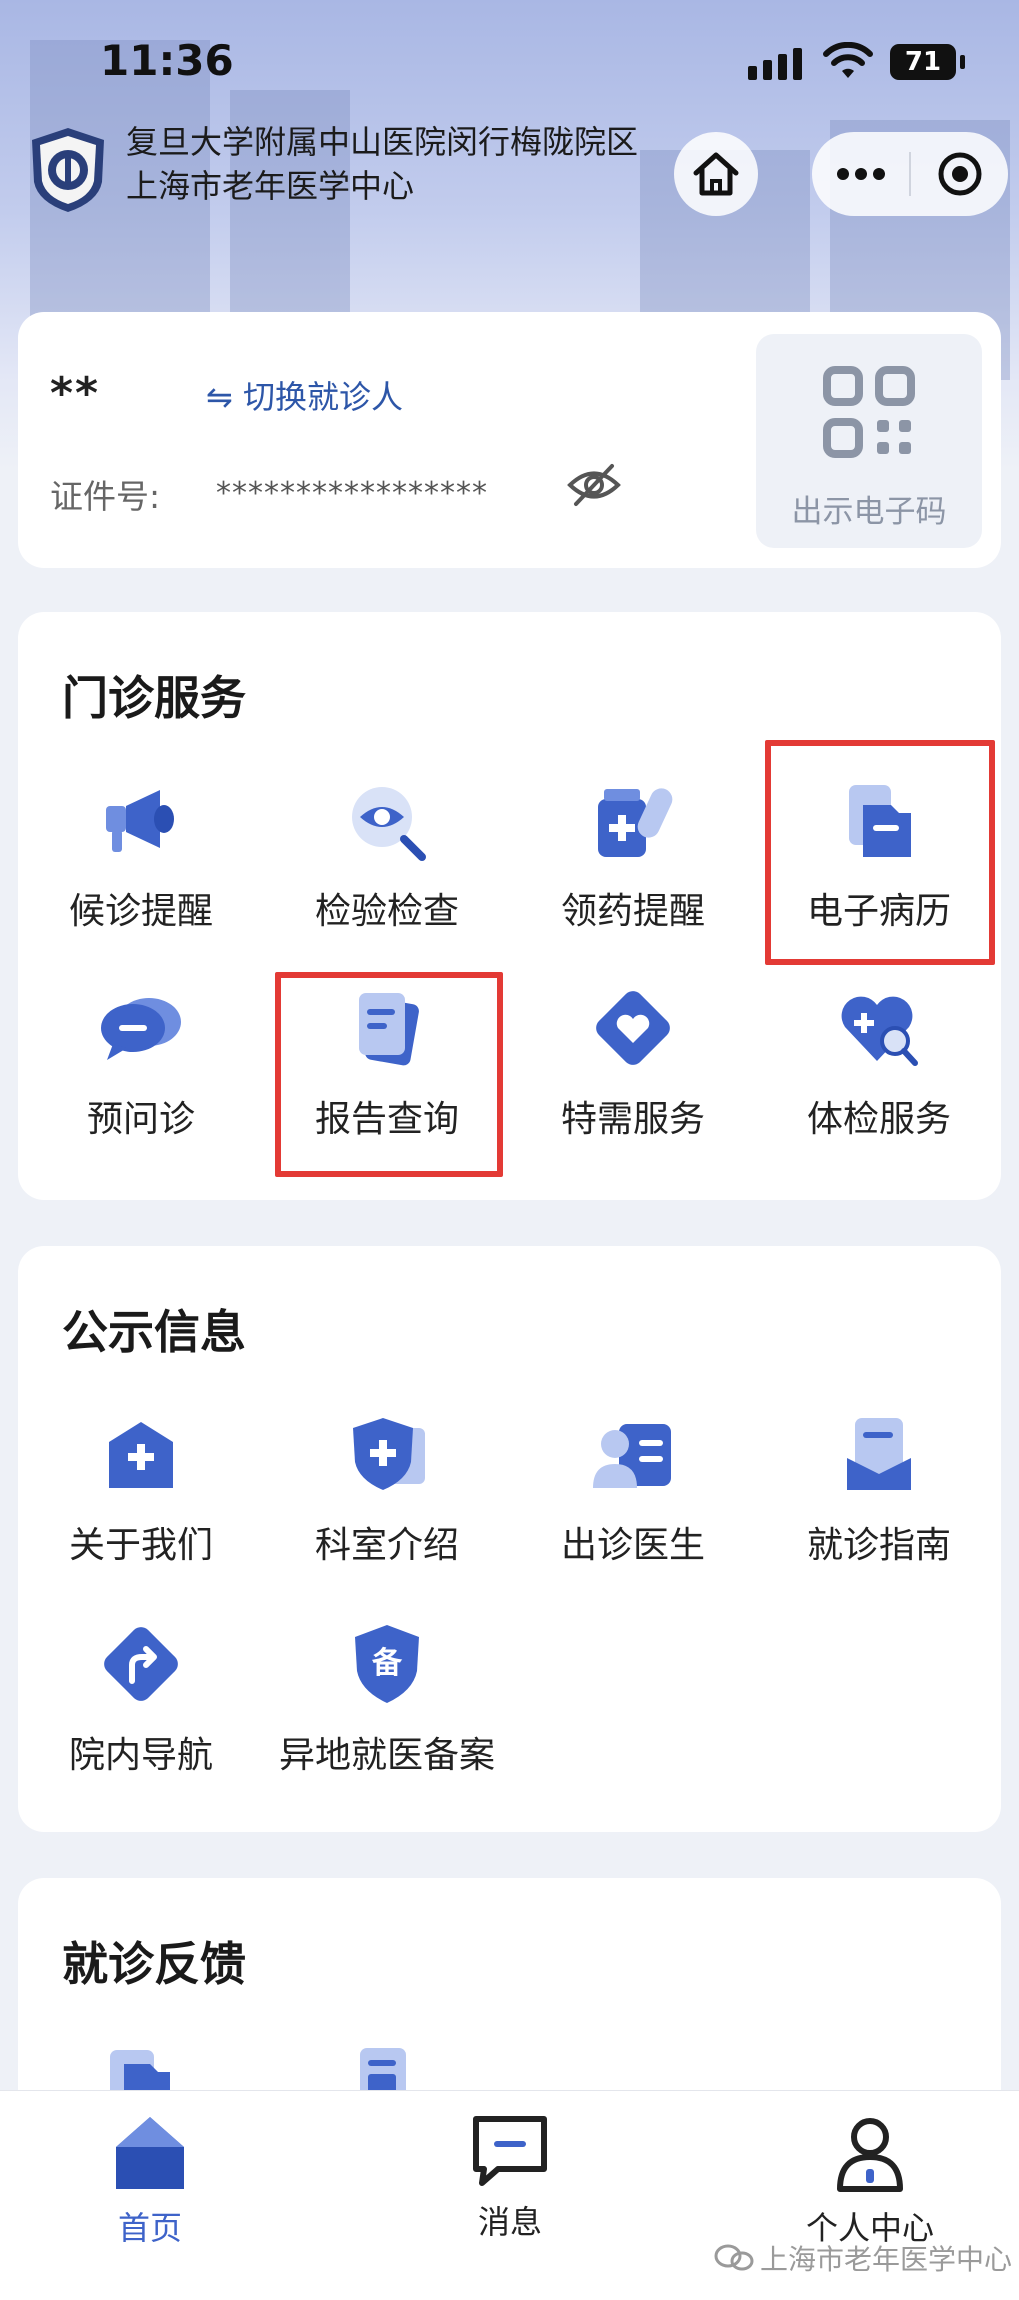  I want to click on info-doctors: 出诊医生, so click(633, 1487).